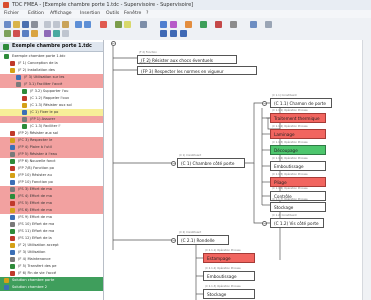 The image size is (371, 300). Describe the element at coordinates (298, 205) in the screenshot. I see `op-stockage: (C 1.1.7) Opération Process Stockage` at that location.